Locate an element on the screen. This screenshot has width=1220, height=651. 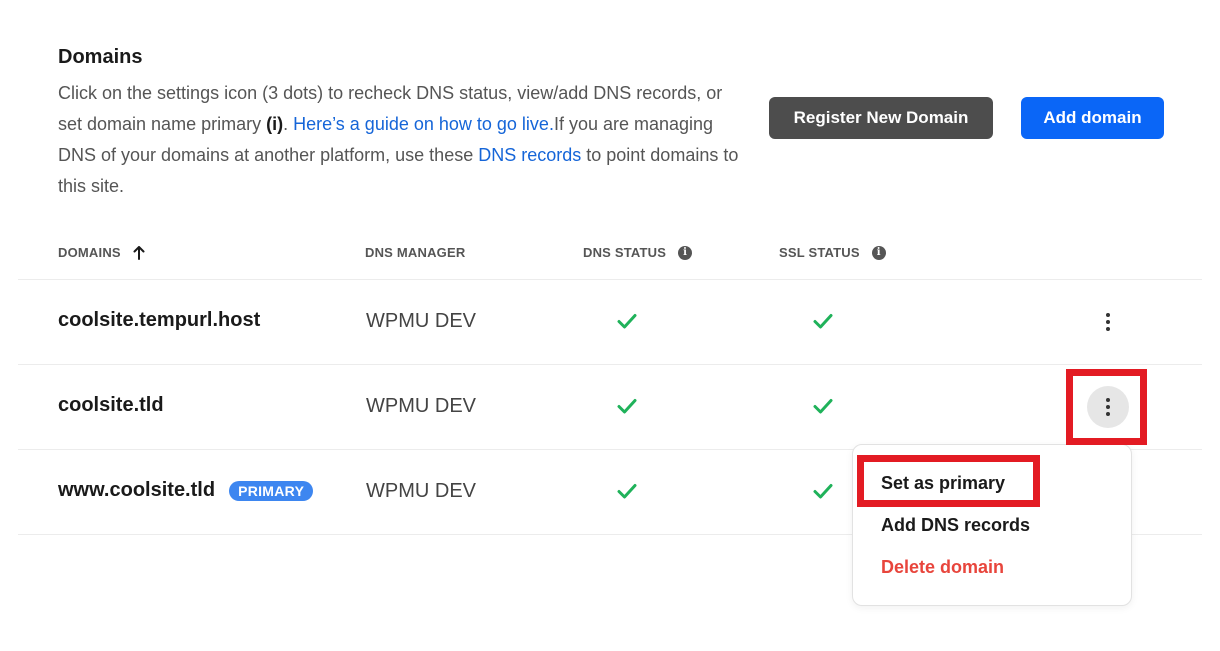
domain-name: coolsite.tempurl.host is located at coordinates (159, 320).